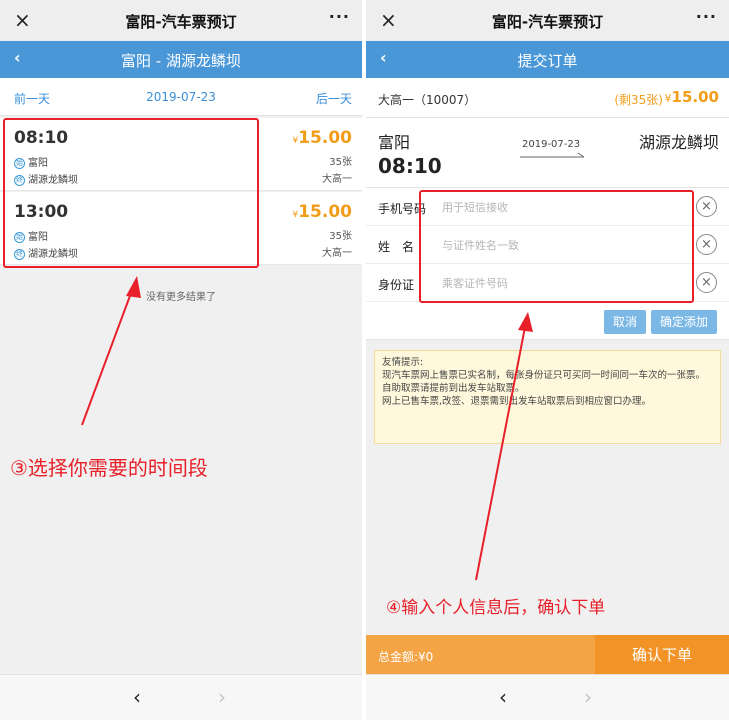  What do you see at coordinates (396, 285) in the screenshot?
I see `id-label: 身份证` at bounding box center [396, 285].